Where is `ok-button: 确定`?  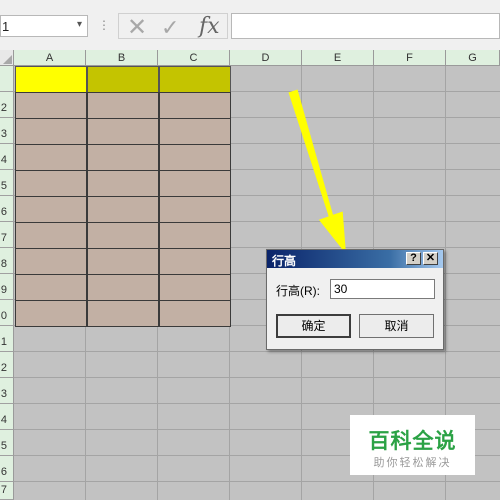
ok-button: 确定 is located at coordinates (313, 326).